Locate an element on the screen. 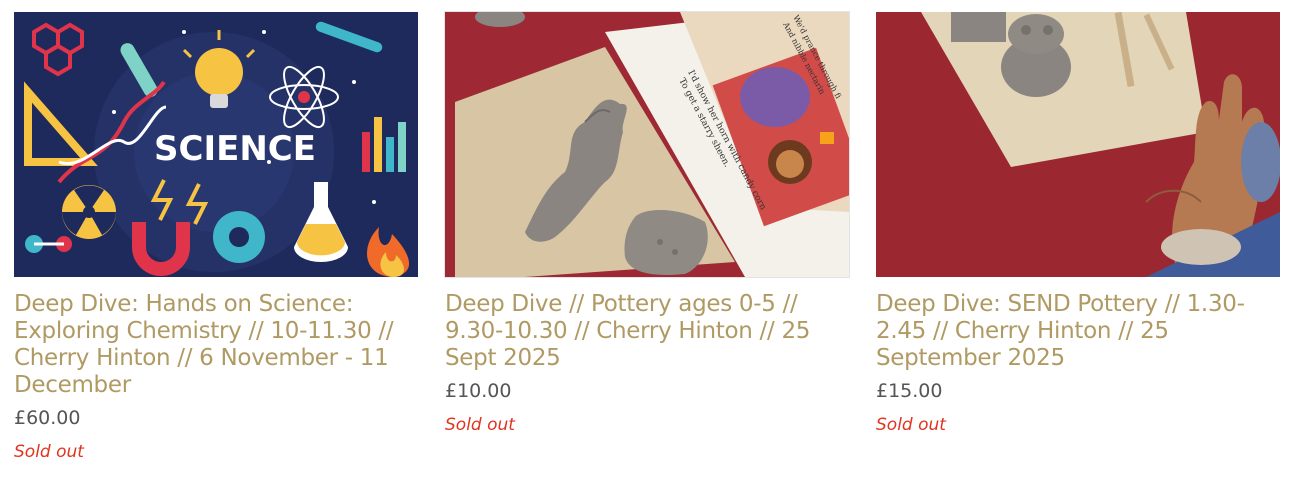 The height and width of the screenshot is (490, 1300). science-word: SCIENCE is located at coordinates (235, 149).